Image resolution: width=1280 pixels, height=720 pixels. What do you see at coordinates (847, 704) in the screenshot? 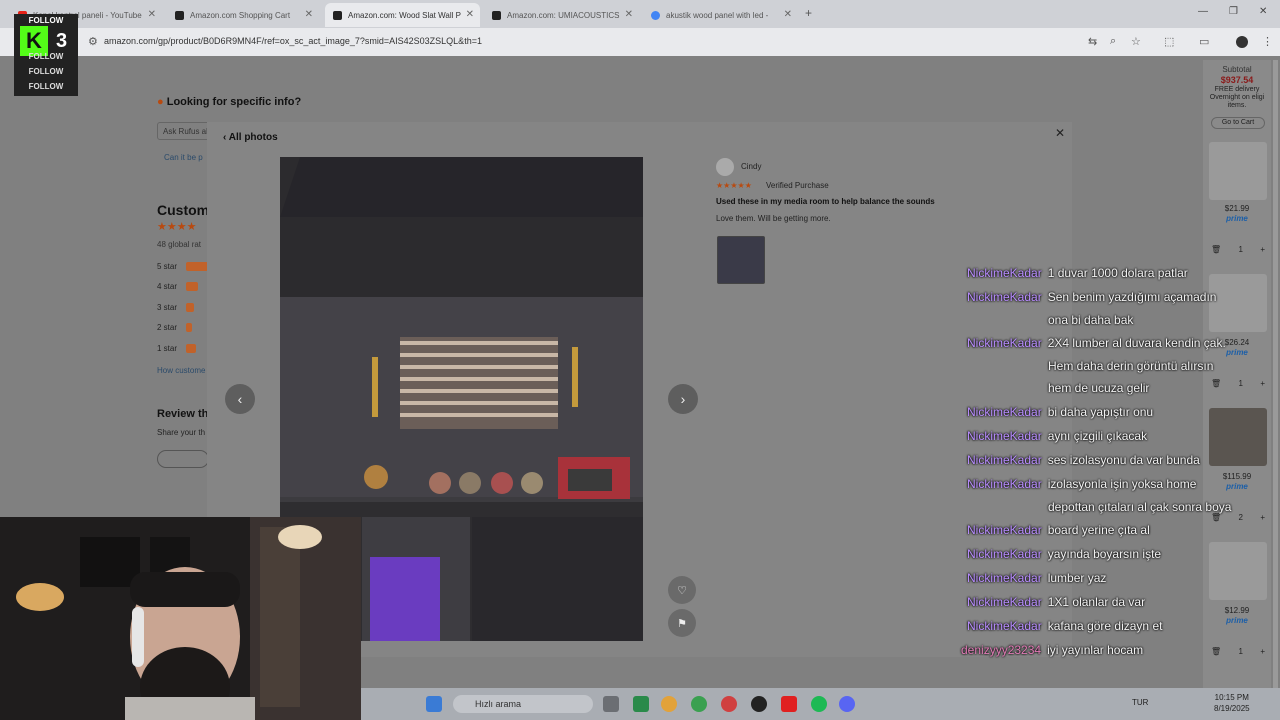
I see `discord-icon` at bounding box center [847, 704].